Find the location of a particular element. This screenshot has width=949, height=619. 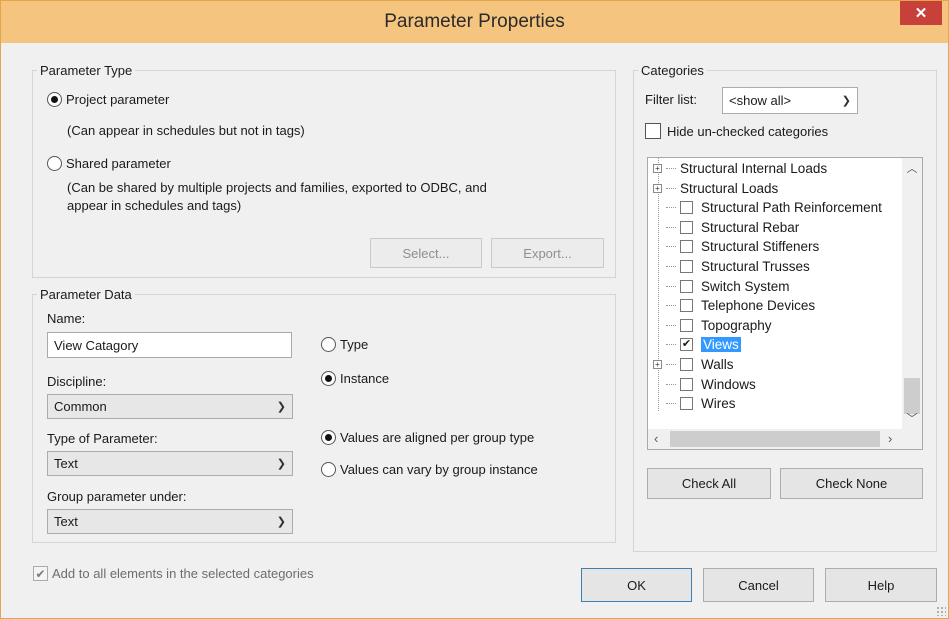

category-item: Topography is located at coordinates (710, 325).